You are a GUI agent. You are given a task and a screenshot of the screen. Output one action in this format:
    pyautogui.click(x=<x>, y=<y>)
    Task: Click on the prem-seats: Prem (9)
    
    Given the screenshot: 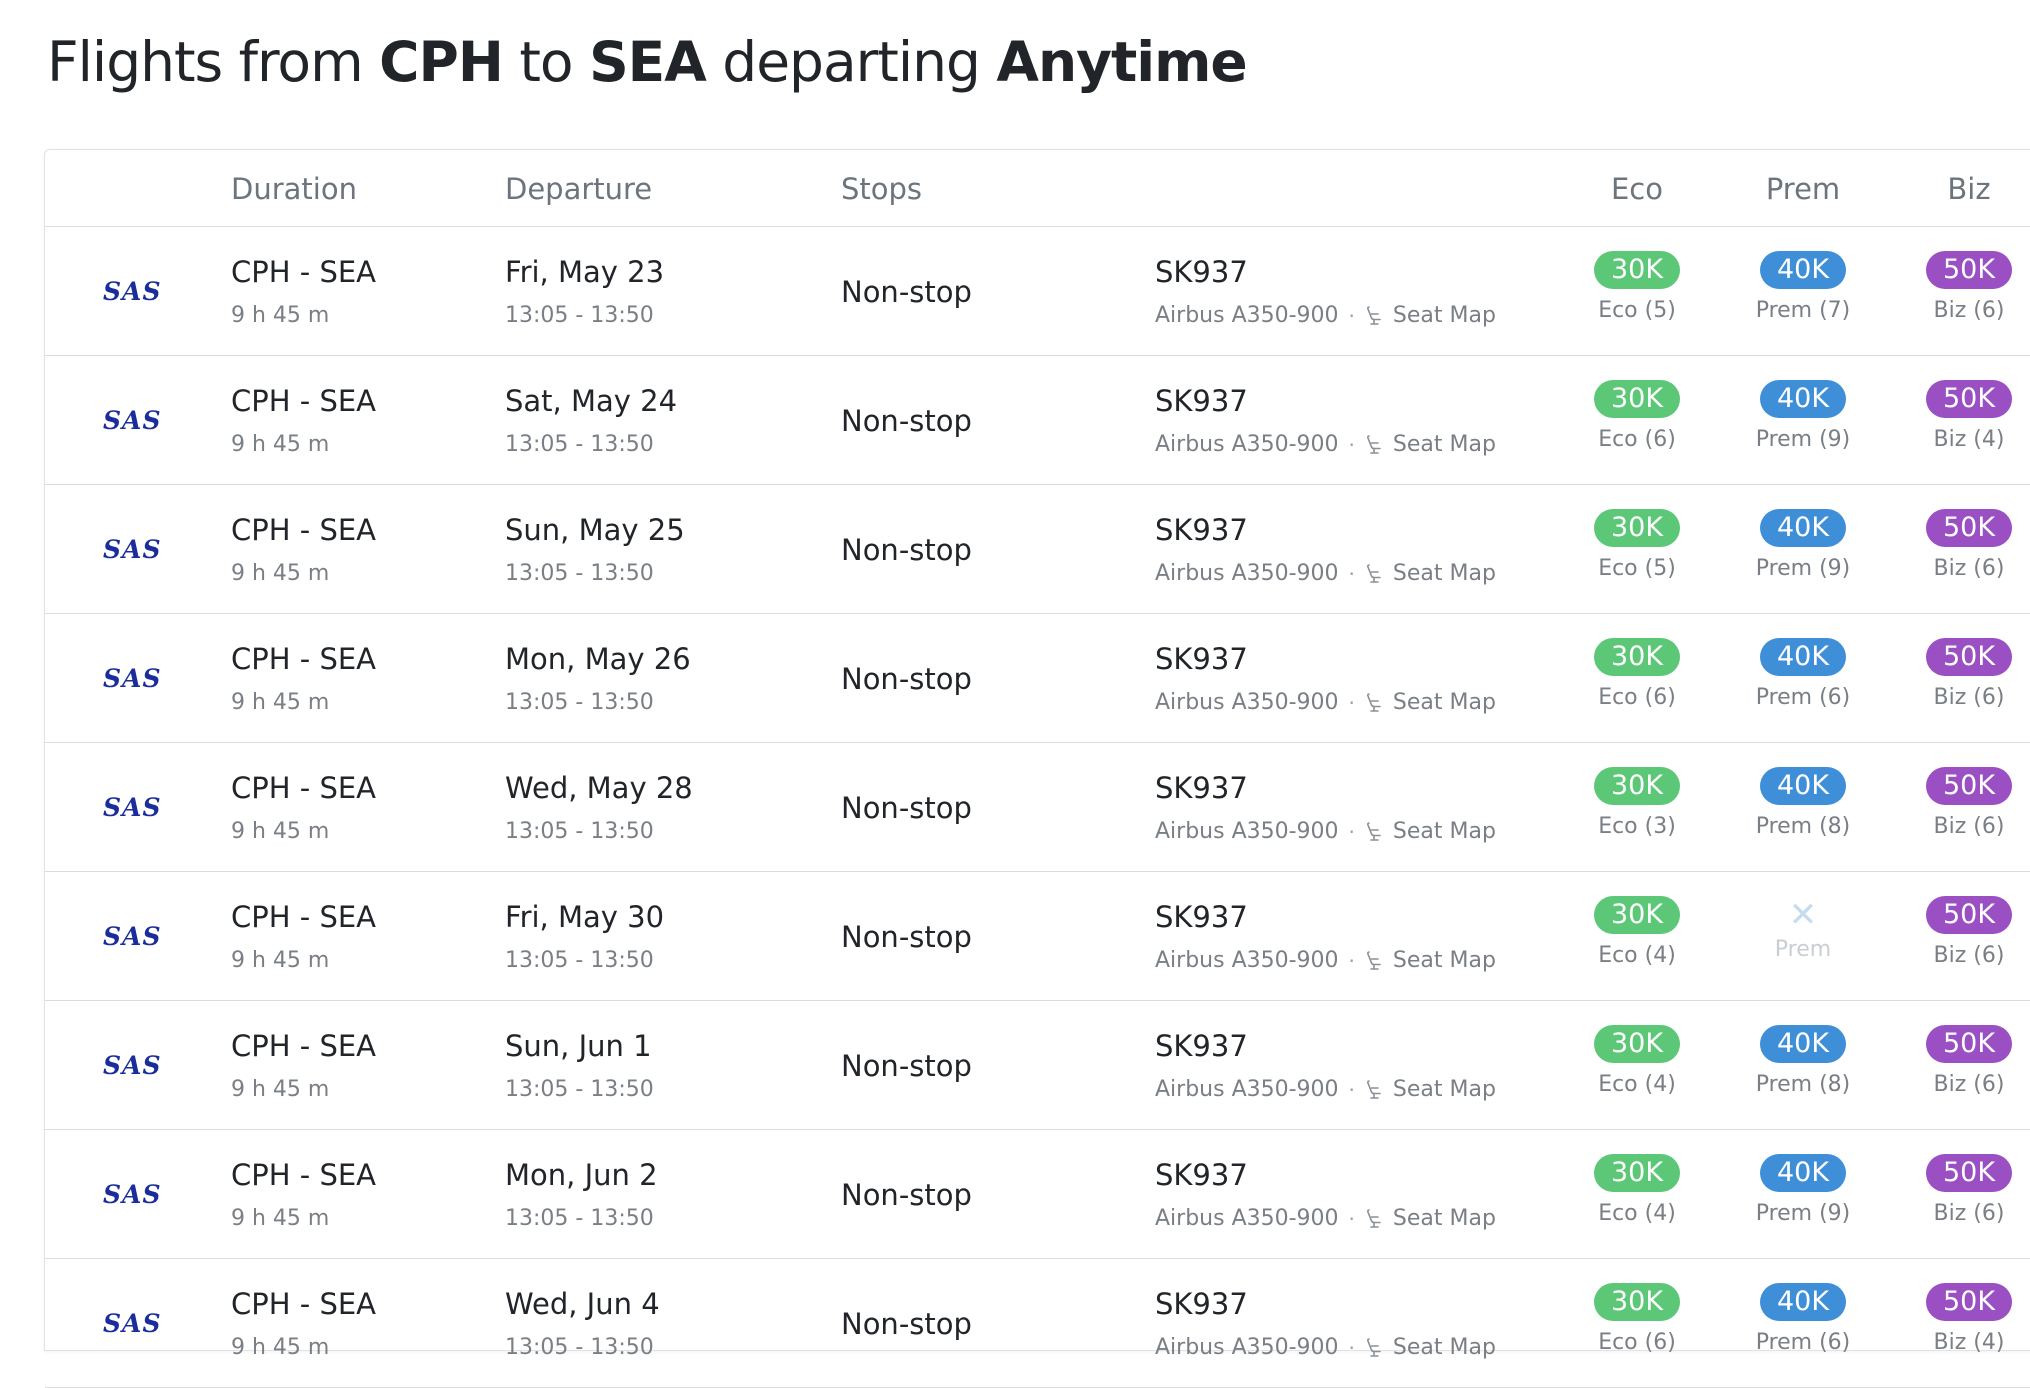 What is the action you would take?
    pyautogui.click(x=1803, y=1213)
    